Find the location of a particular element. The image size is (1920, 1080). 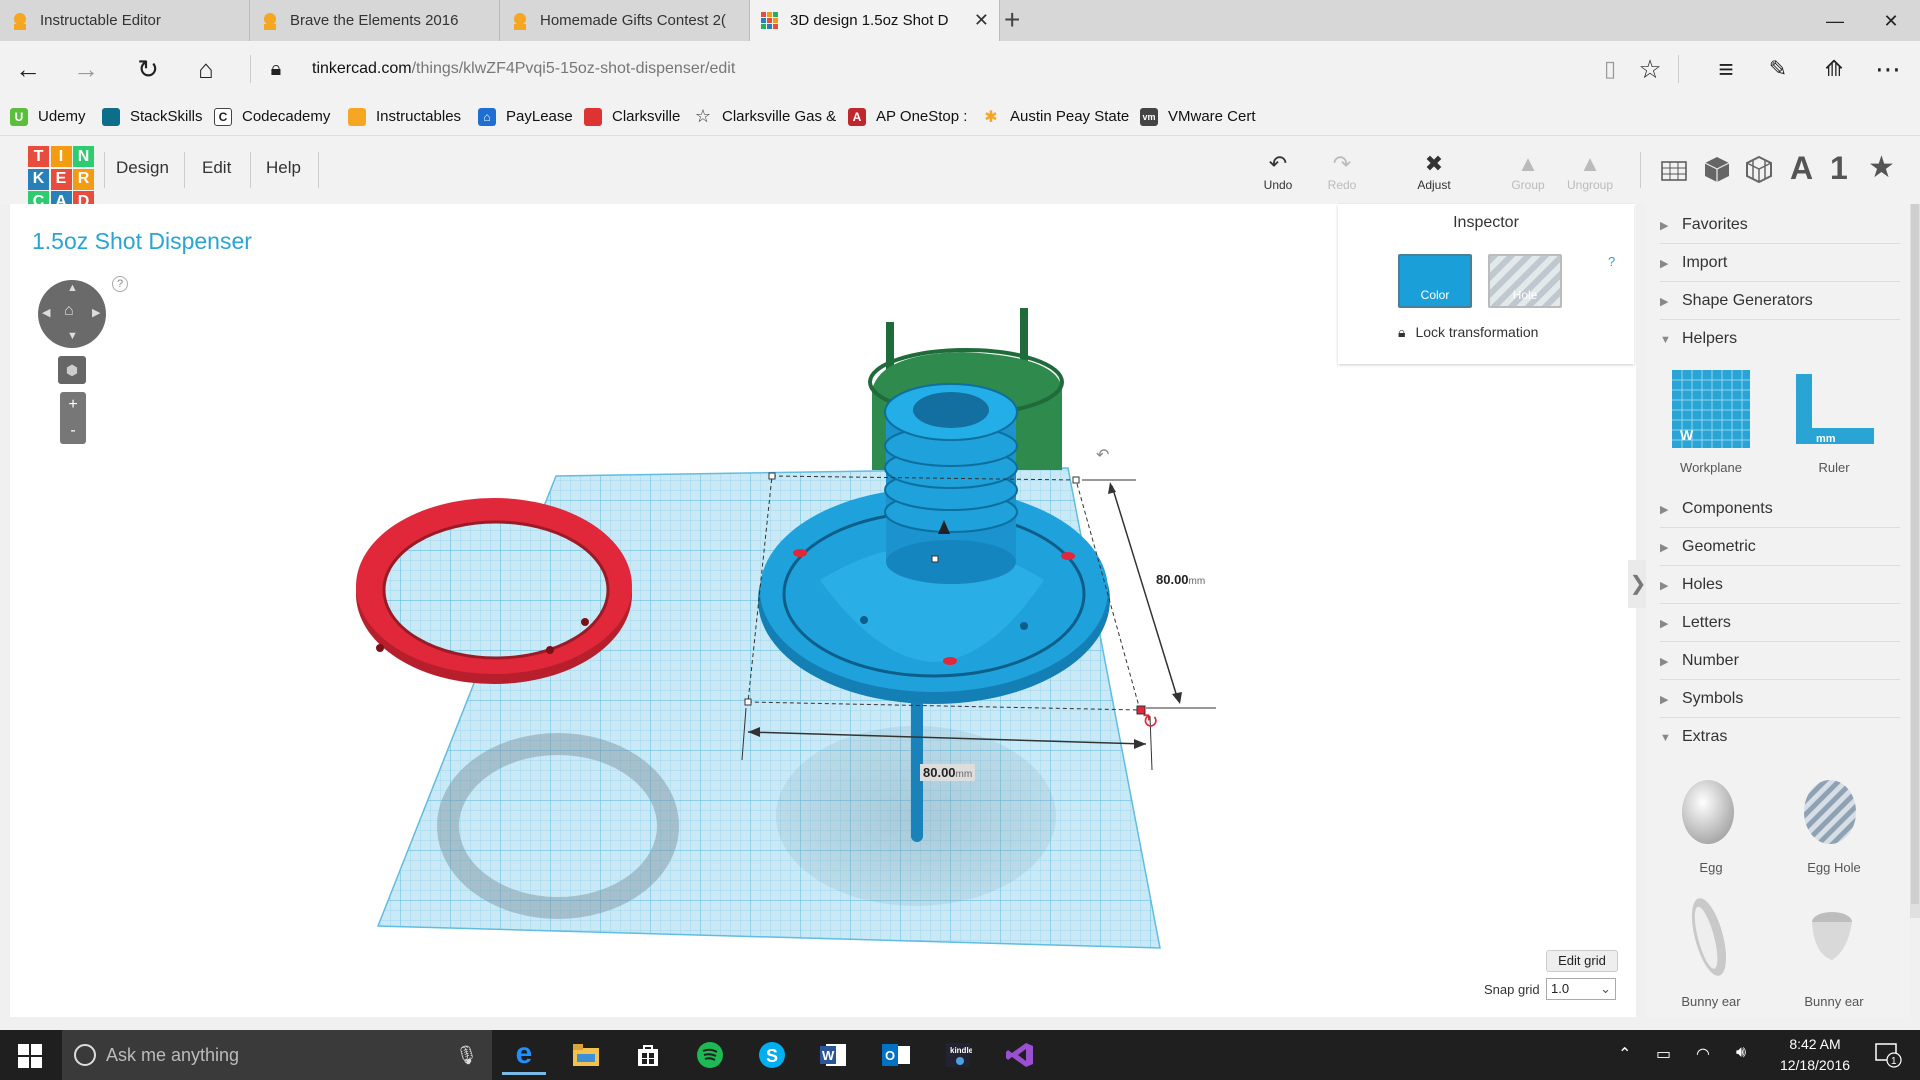

home-icon: ⌂ is located at coordinates (206, 69).